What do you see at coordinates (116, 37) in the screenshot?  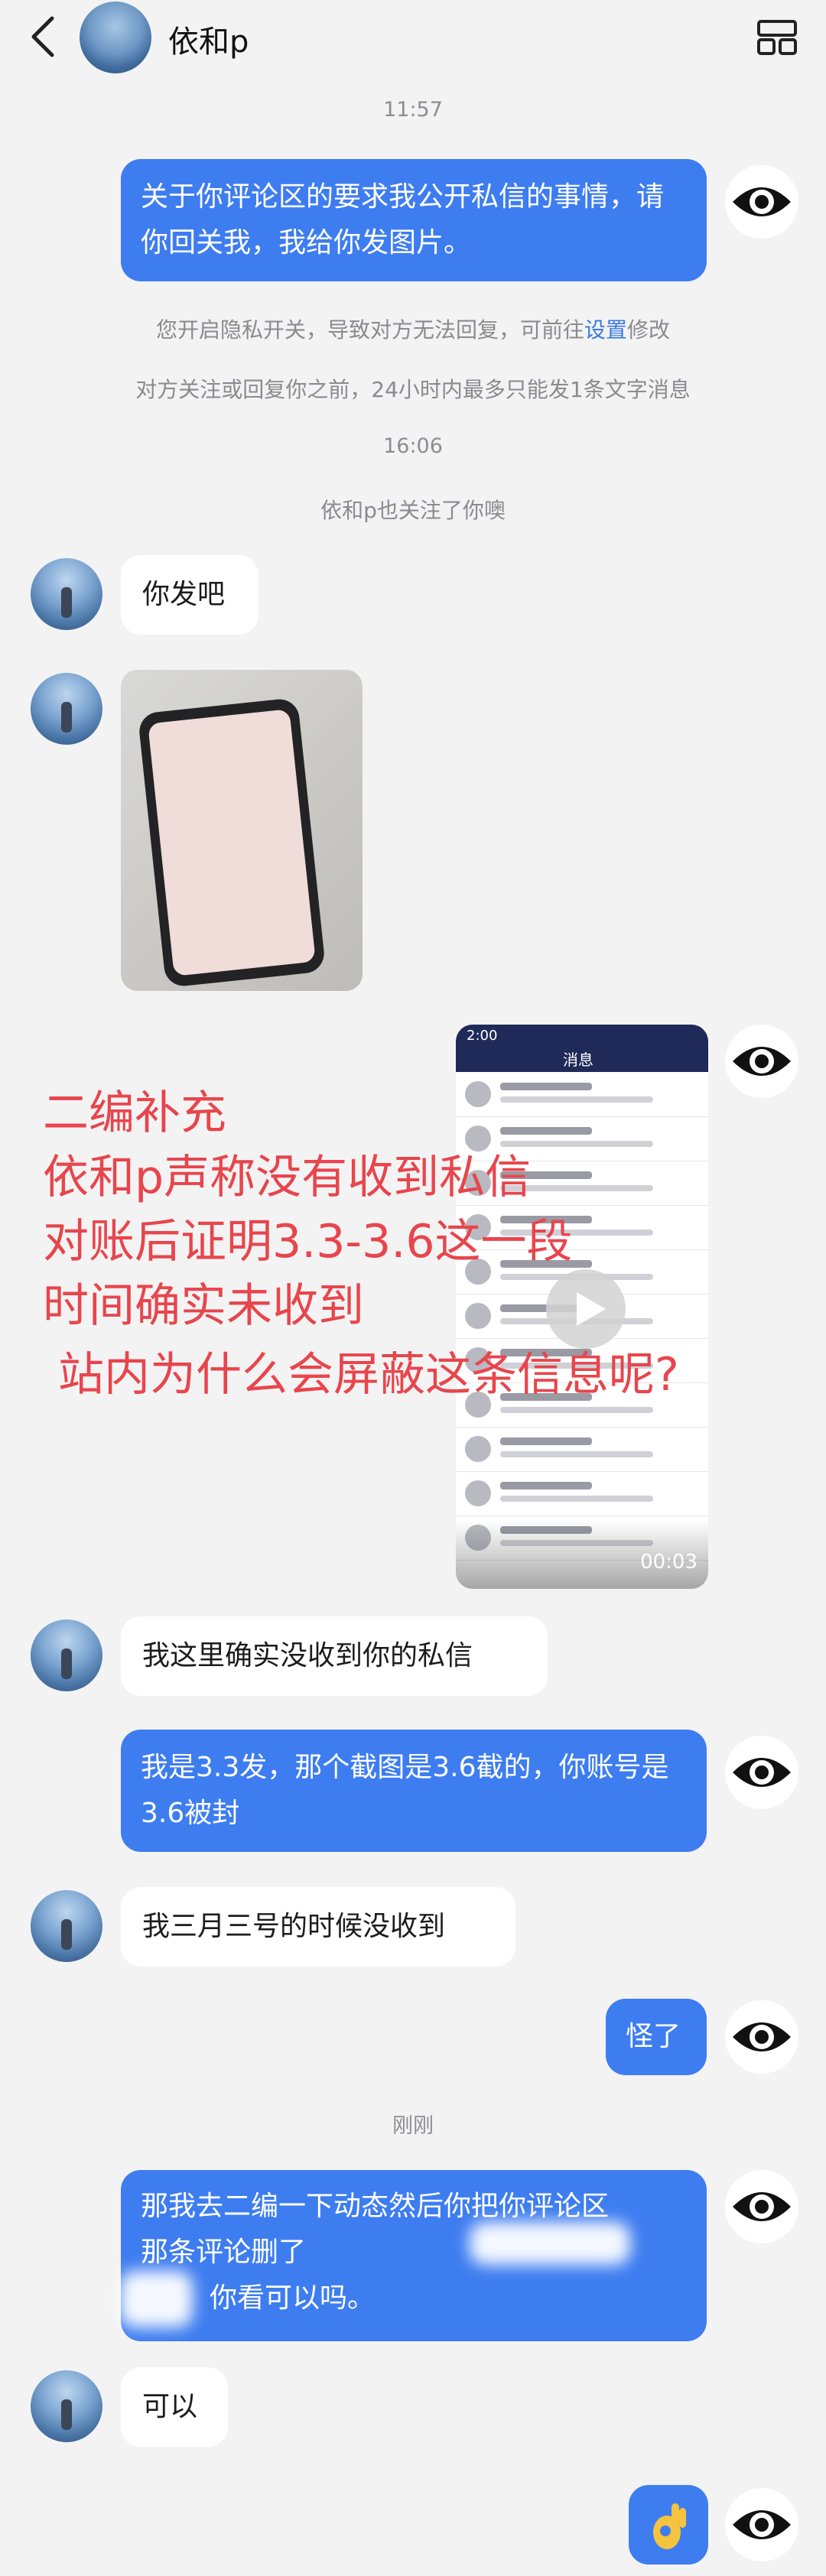 I see `header-avatar` at bounding box center [116, 37].